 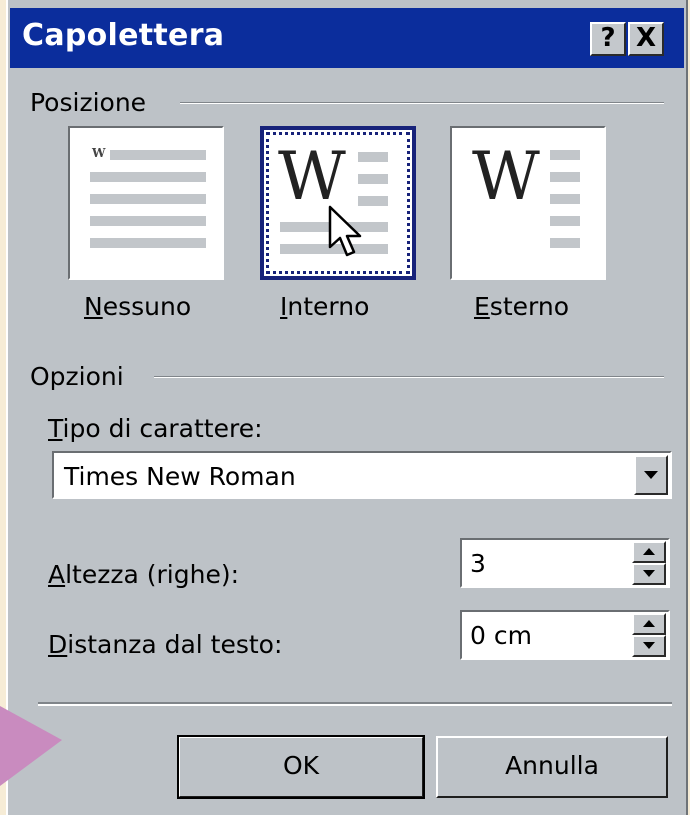 What do you see at coordinates (123, 35) in the screenshot?
I see `dialog-title: Capolettera` at bounding box center [123, 35].